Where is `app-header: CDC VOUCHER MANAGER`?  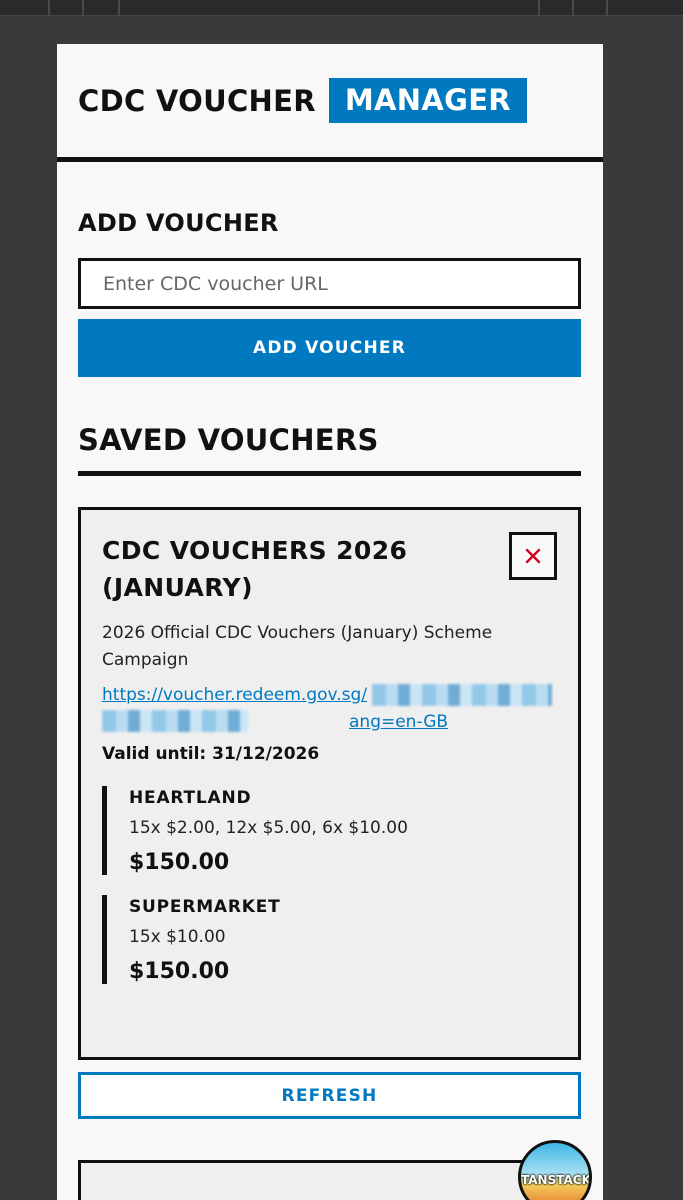
app-header: CDC VOUCHER MANAGER is located at coordinates (330, 103).